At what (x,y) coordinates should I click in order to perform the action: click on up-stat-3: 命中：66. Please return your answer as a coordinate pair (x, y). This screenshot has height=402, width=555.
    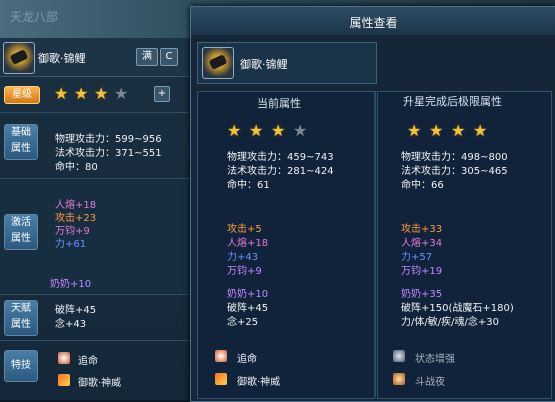
    Looking at the image, I should click on (422, 185).